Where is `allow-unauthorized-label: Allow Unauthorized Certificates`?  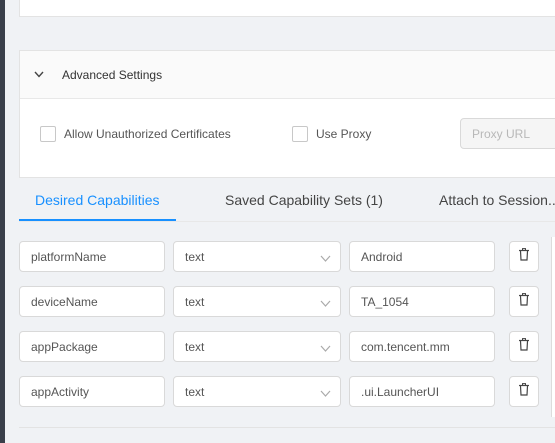 allow-unauthorized-label: Allow Unauthorized Certificates is located at coordinates (147, 134).